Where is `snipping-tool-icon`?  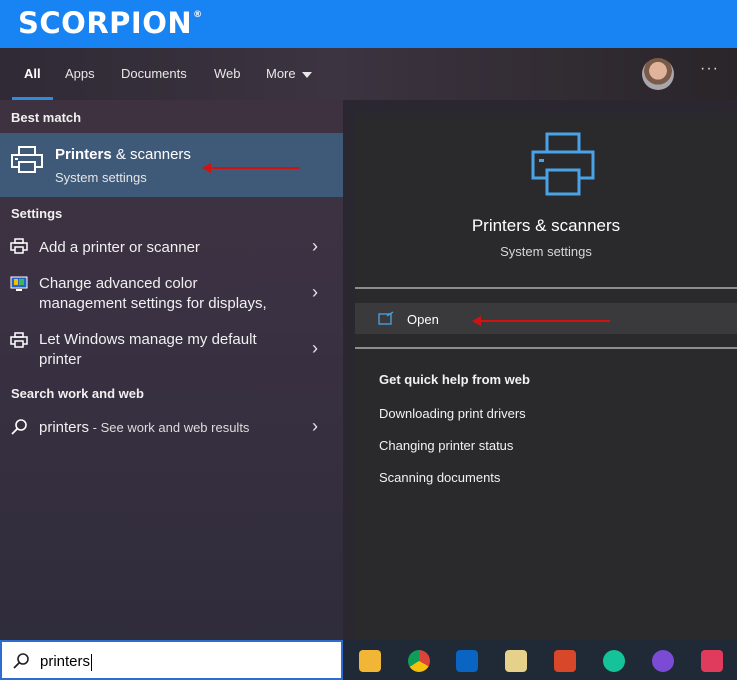
snipping-tool-icon is located at coordinates (565, 661).